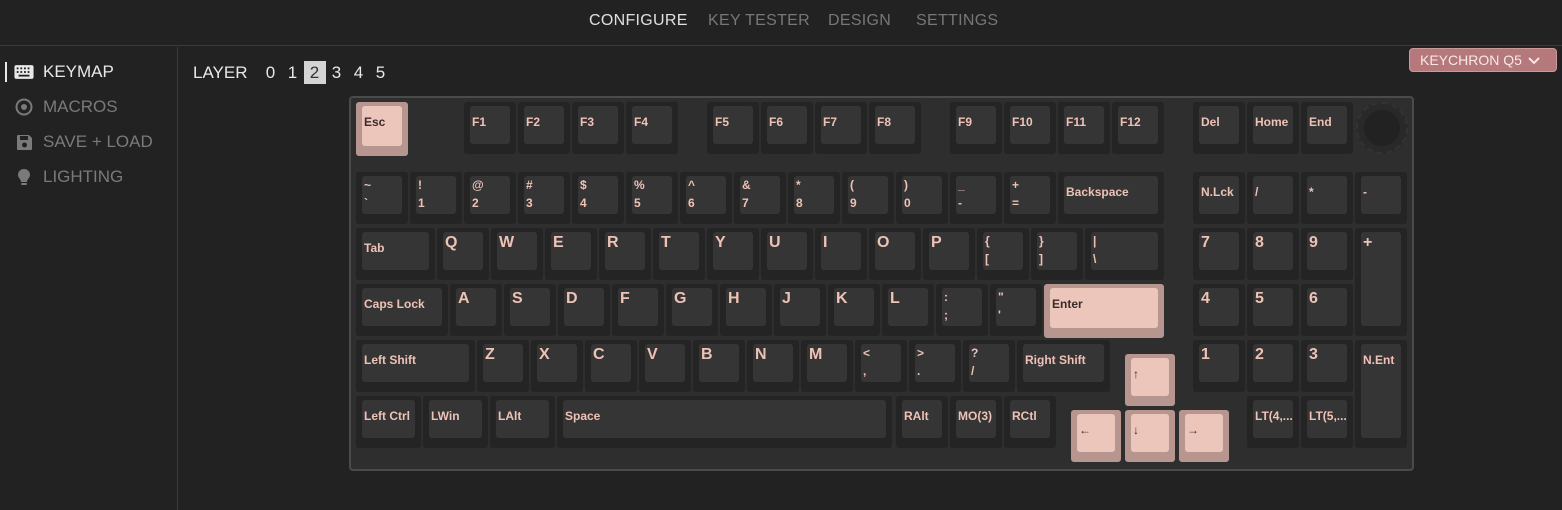 This screenshot has height=510, width=1562. What do you see at coordinates (652, 198) in the screenshot?
I see `key-n5: % 5` at bounding box center [652, 198].